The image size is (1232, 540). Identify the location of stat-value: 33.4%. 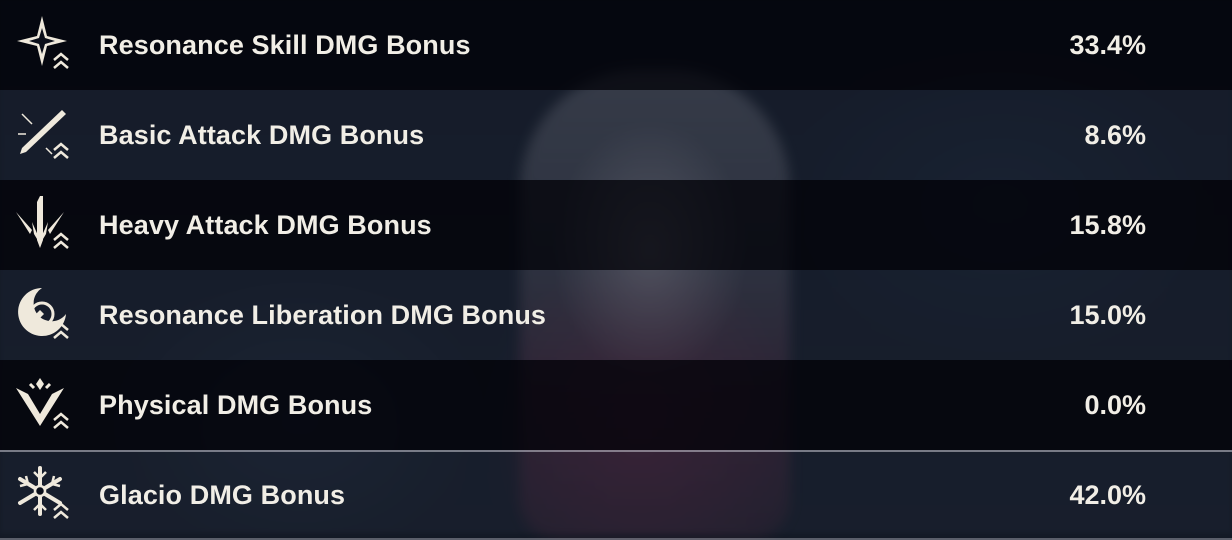
(1107, 44).